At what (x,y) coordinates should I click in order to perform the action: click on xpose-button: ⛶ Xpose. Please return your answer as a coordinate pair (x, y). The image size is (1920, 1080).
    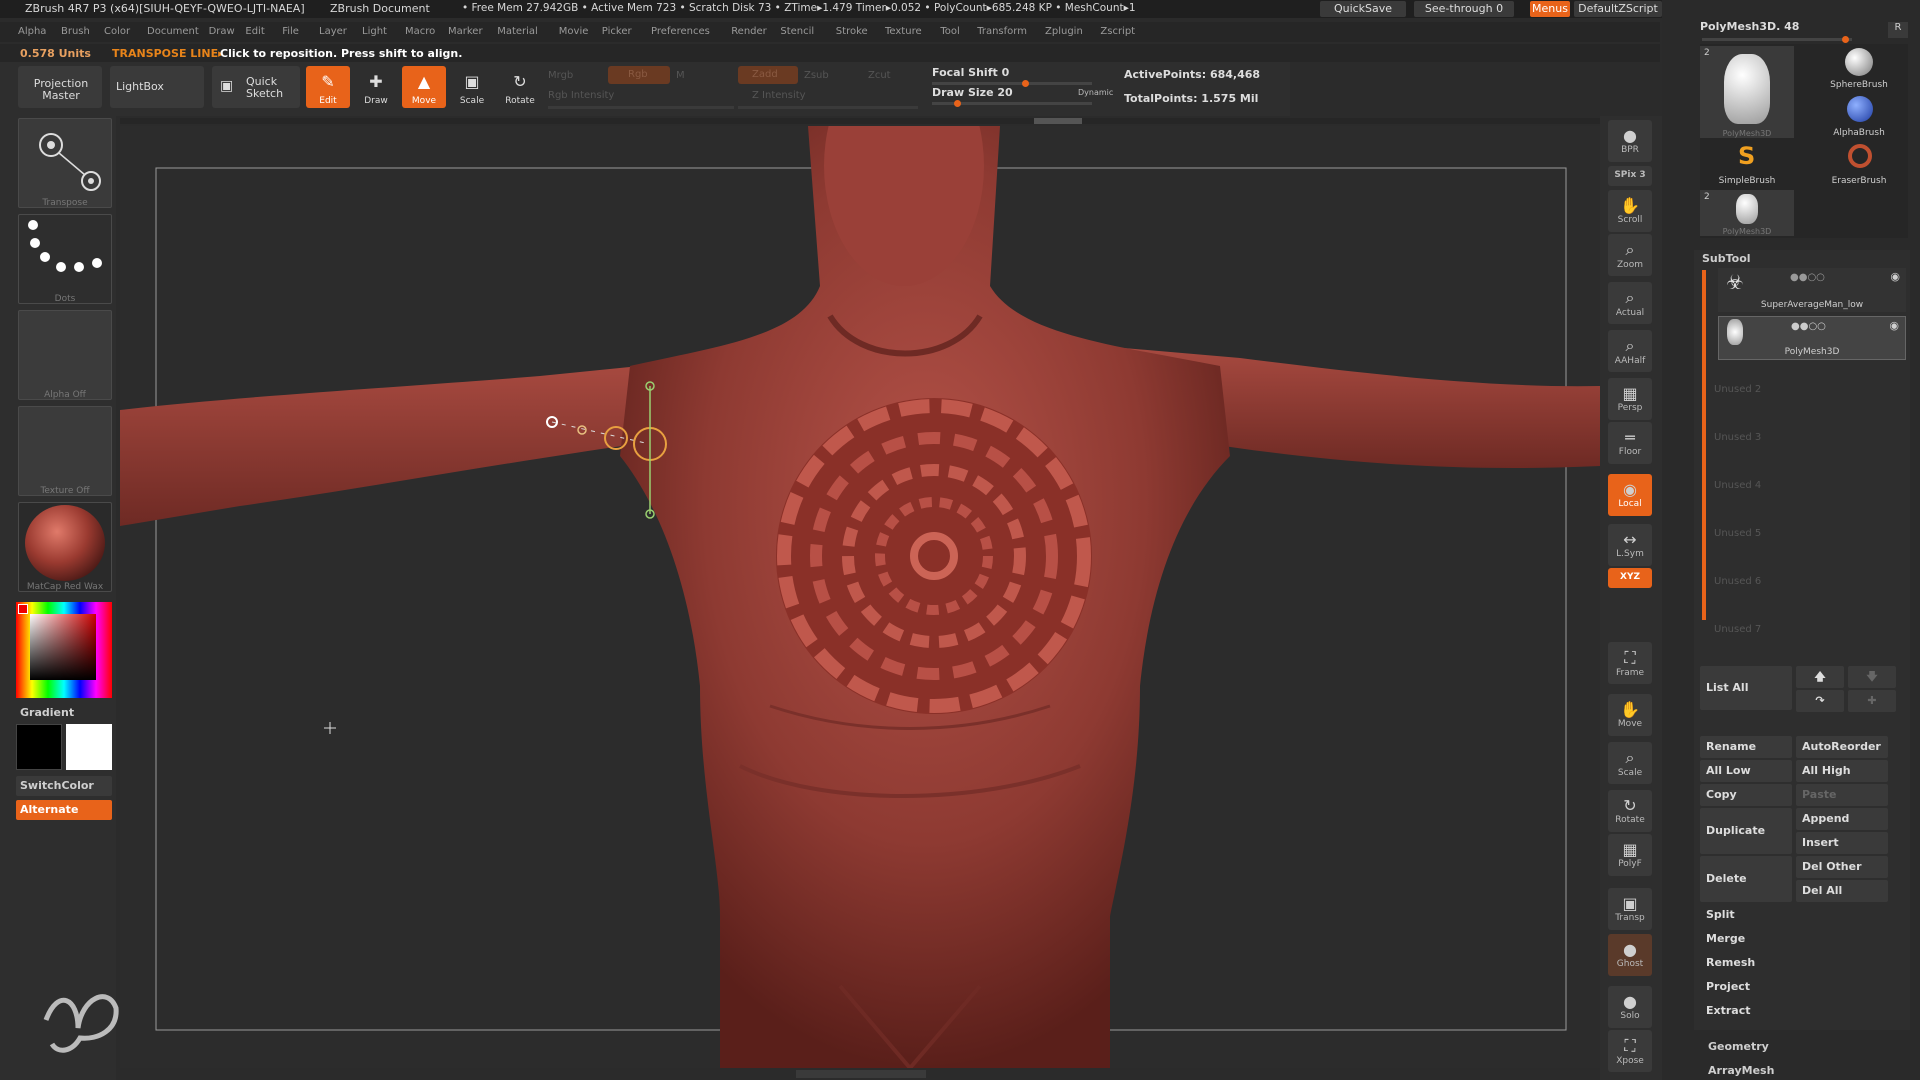
    Looking at the image, I should click on (1630, 1051).